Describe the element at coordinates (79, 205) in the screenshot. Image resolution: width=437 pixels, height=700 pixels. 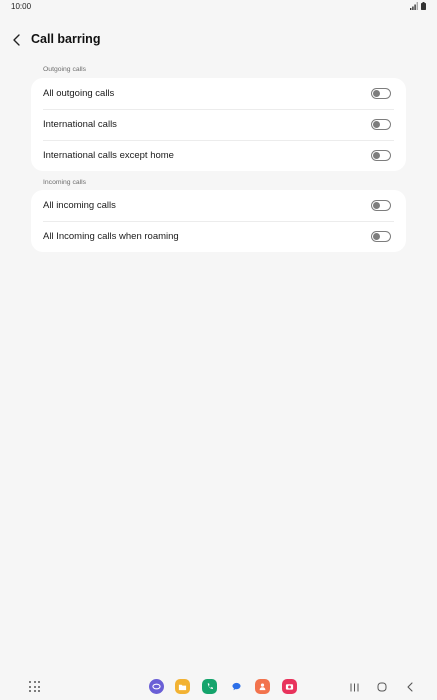
I see `setting-label: All incoming calls` at that location.